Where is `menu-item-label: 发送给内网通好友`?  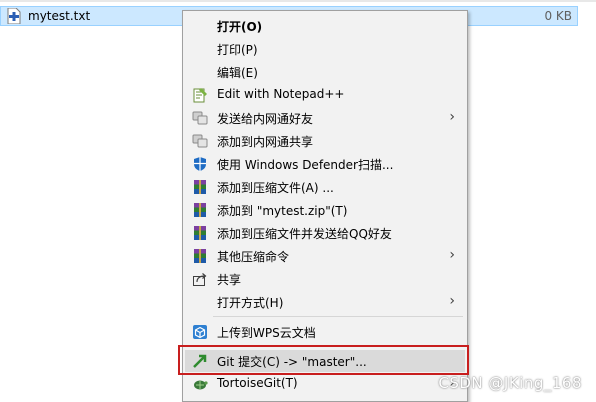
menu-item-label: 发送给内网通好友 is located at coordinates (265, 119).